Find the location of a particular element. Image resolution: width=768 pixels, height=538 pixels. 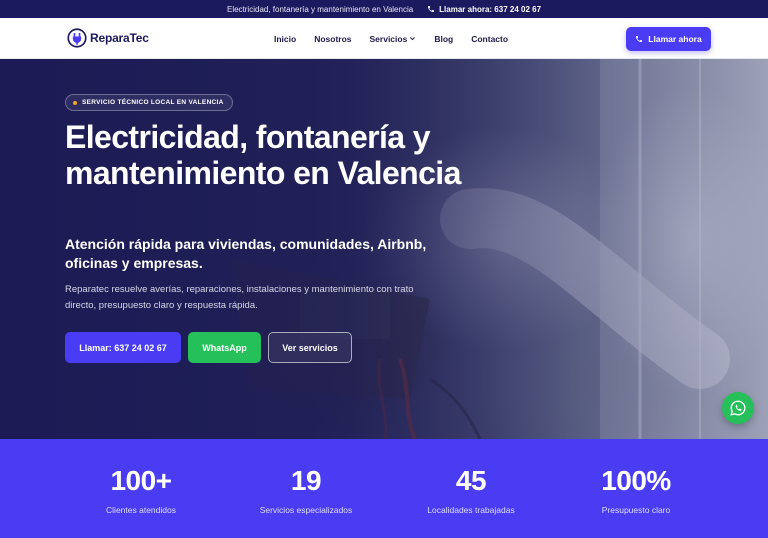

whatsapp-button: WhatsApp is located at coordinates (224, 347).